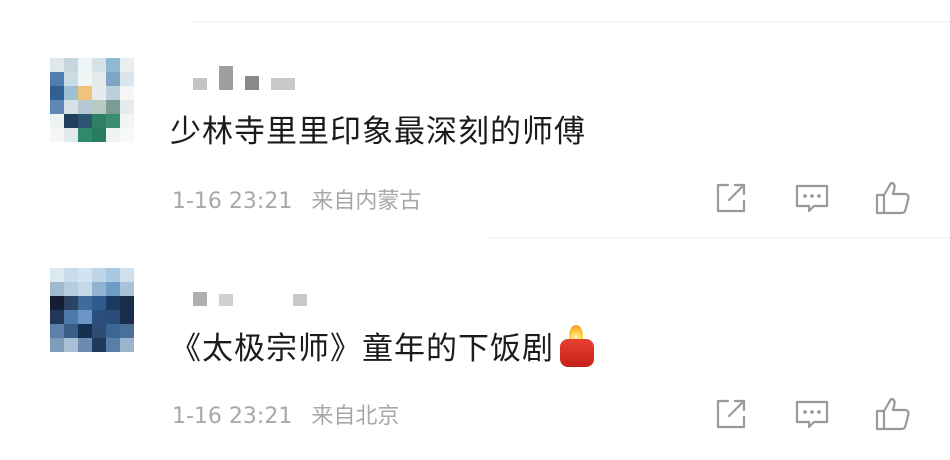 This screenshot has width=950, height=460. What do you see at coordinates (378, 132) in the screenshot?
I see `comment-text: 少林寺里里印象最深刻的师傅` at bounding box center [378, 132].